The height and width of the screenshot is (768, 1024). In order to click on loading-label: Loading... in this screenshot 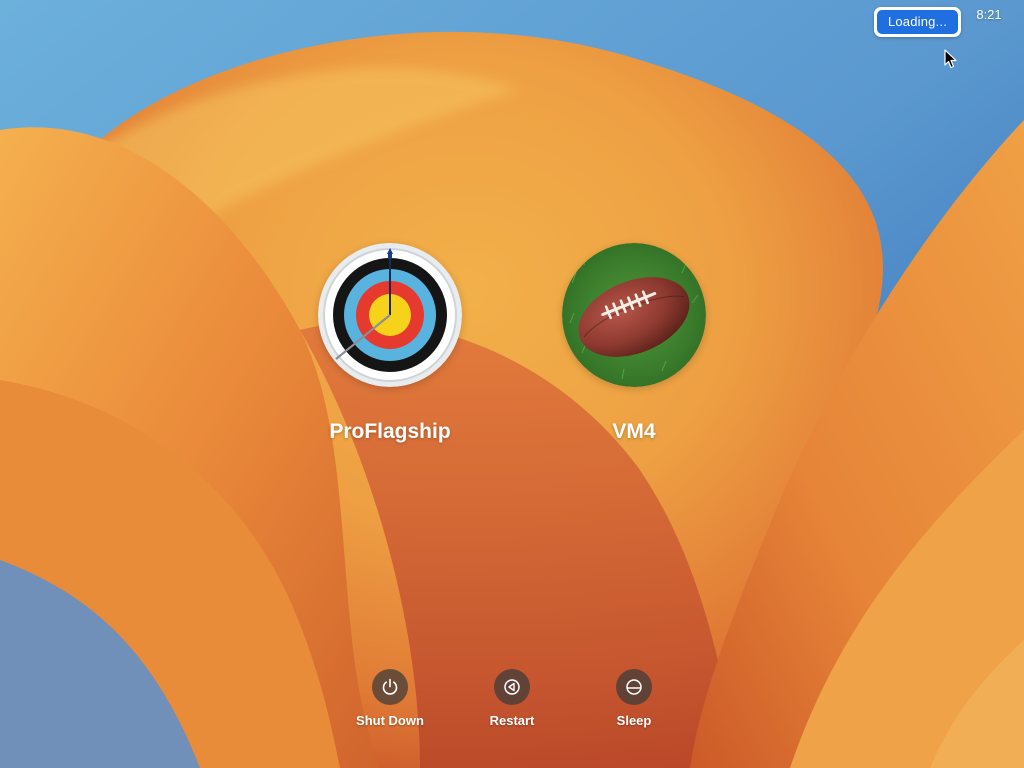, I will do `click(917, 22)`.